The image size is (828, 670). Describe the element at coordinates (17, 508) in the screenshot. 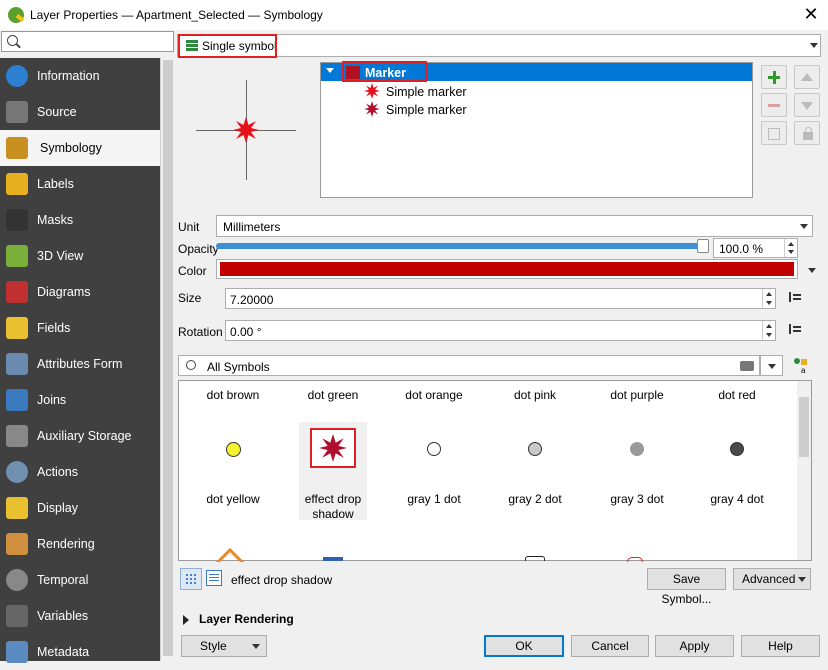

I see `display-bubble-icon` at that location.